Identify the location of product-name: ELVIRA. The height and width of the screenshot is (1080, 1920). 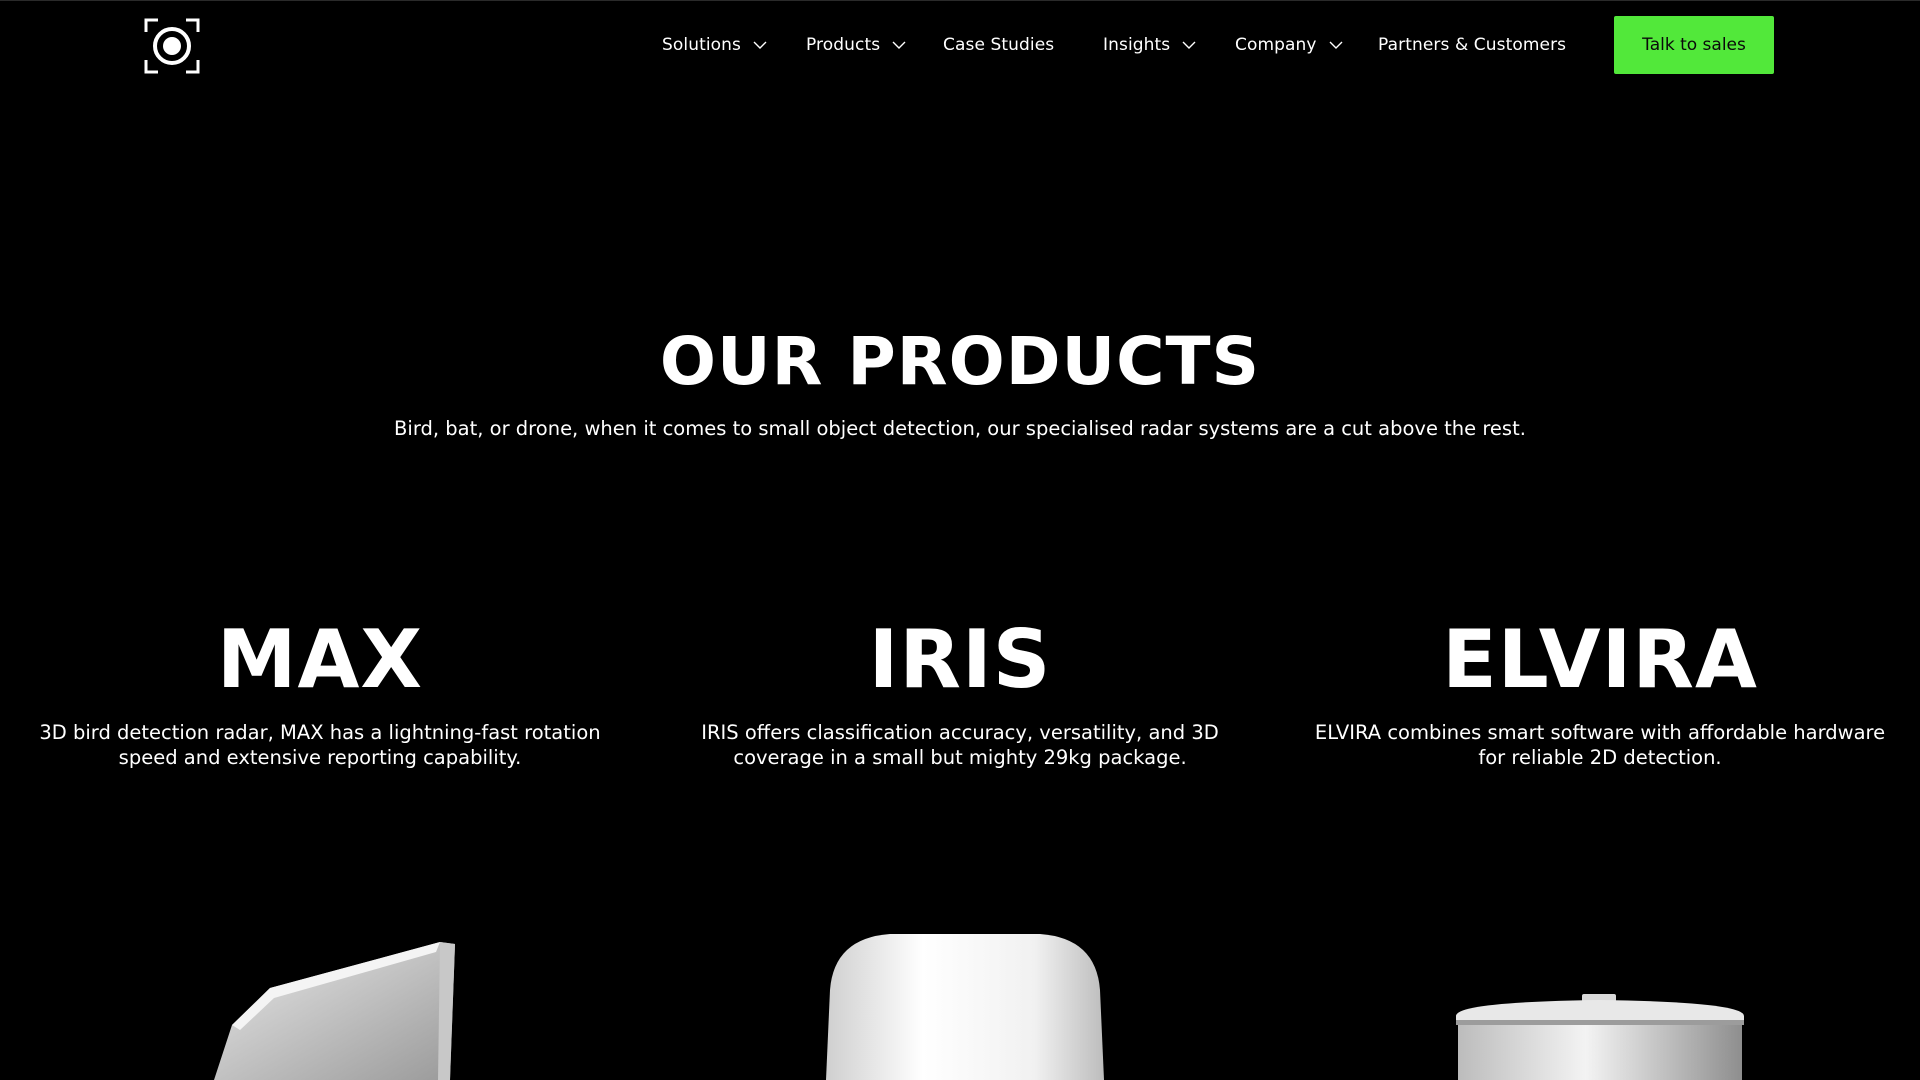
(1600, 659).